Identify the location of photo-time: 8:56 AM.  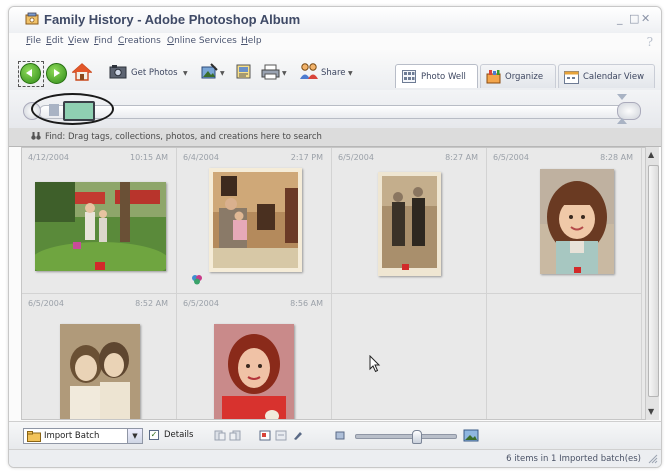
(306, 303).